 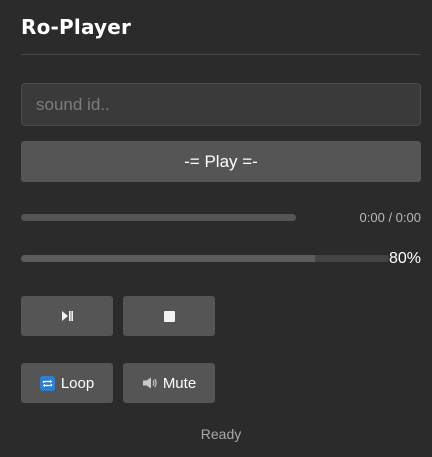 I want to click on seek-bar, so click(x=158, y=217).